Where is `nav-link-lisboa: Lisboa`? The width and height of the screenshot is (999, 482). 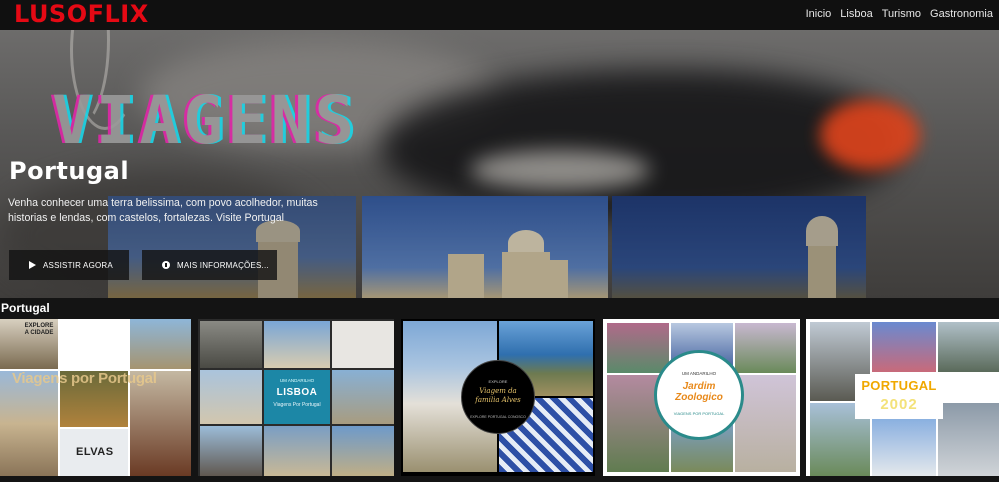 nav-link-lisboa: Lisboa is located at coordinates (856, 14).